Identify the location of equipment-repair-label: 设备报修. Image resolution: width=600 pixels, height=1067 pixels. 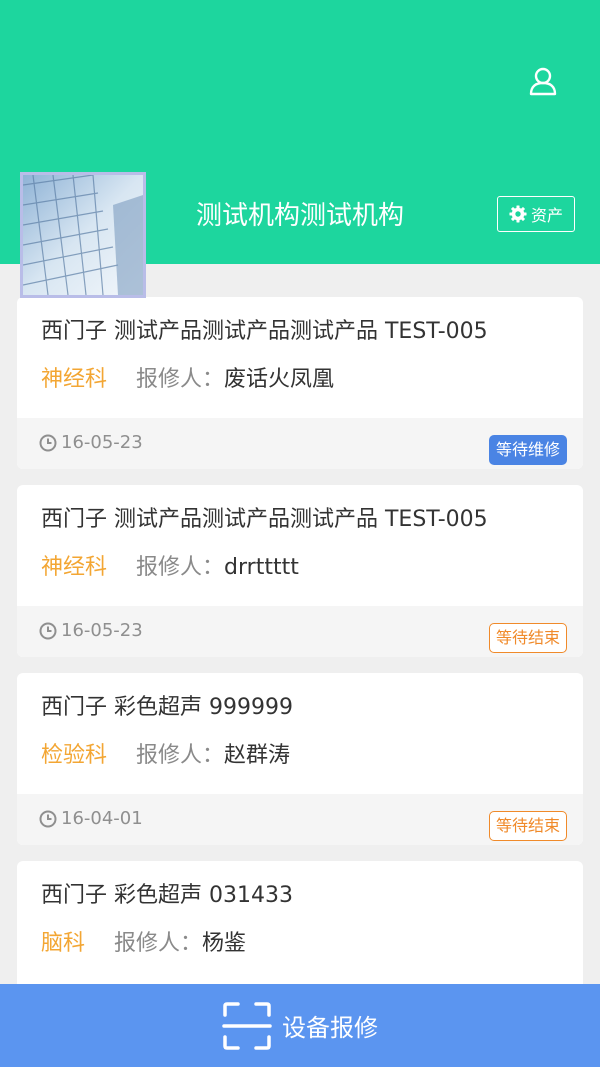
(330, 1028).